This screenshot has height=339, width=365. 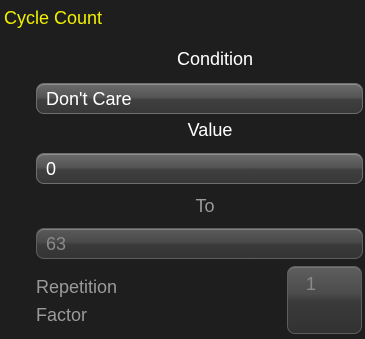 What do you see at coordinates (56, 244) in the screenshot?
I see `to-field-value: 63` at bounding box center [56, 244].